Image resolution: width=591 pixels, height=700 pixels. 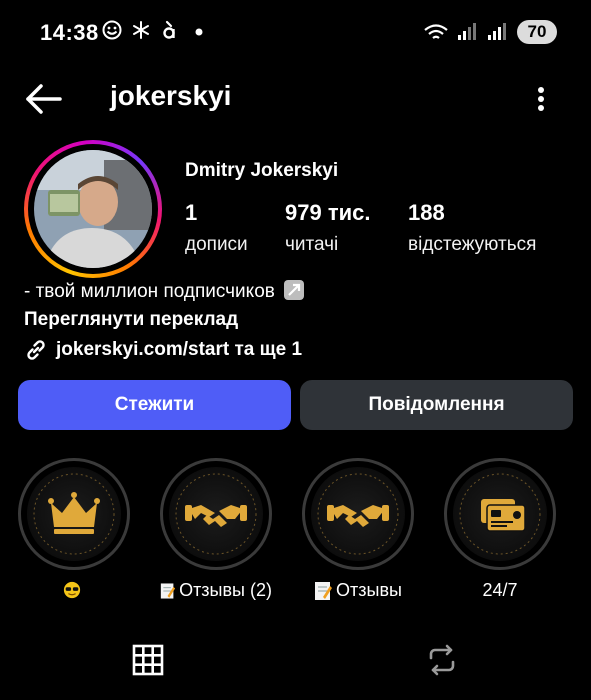 What do you see at coordinates (149, 291) in the screenshot?
I see `bio-line: - твой миллион подписчиков` at bounding box center [149, 291].